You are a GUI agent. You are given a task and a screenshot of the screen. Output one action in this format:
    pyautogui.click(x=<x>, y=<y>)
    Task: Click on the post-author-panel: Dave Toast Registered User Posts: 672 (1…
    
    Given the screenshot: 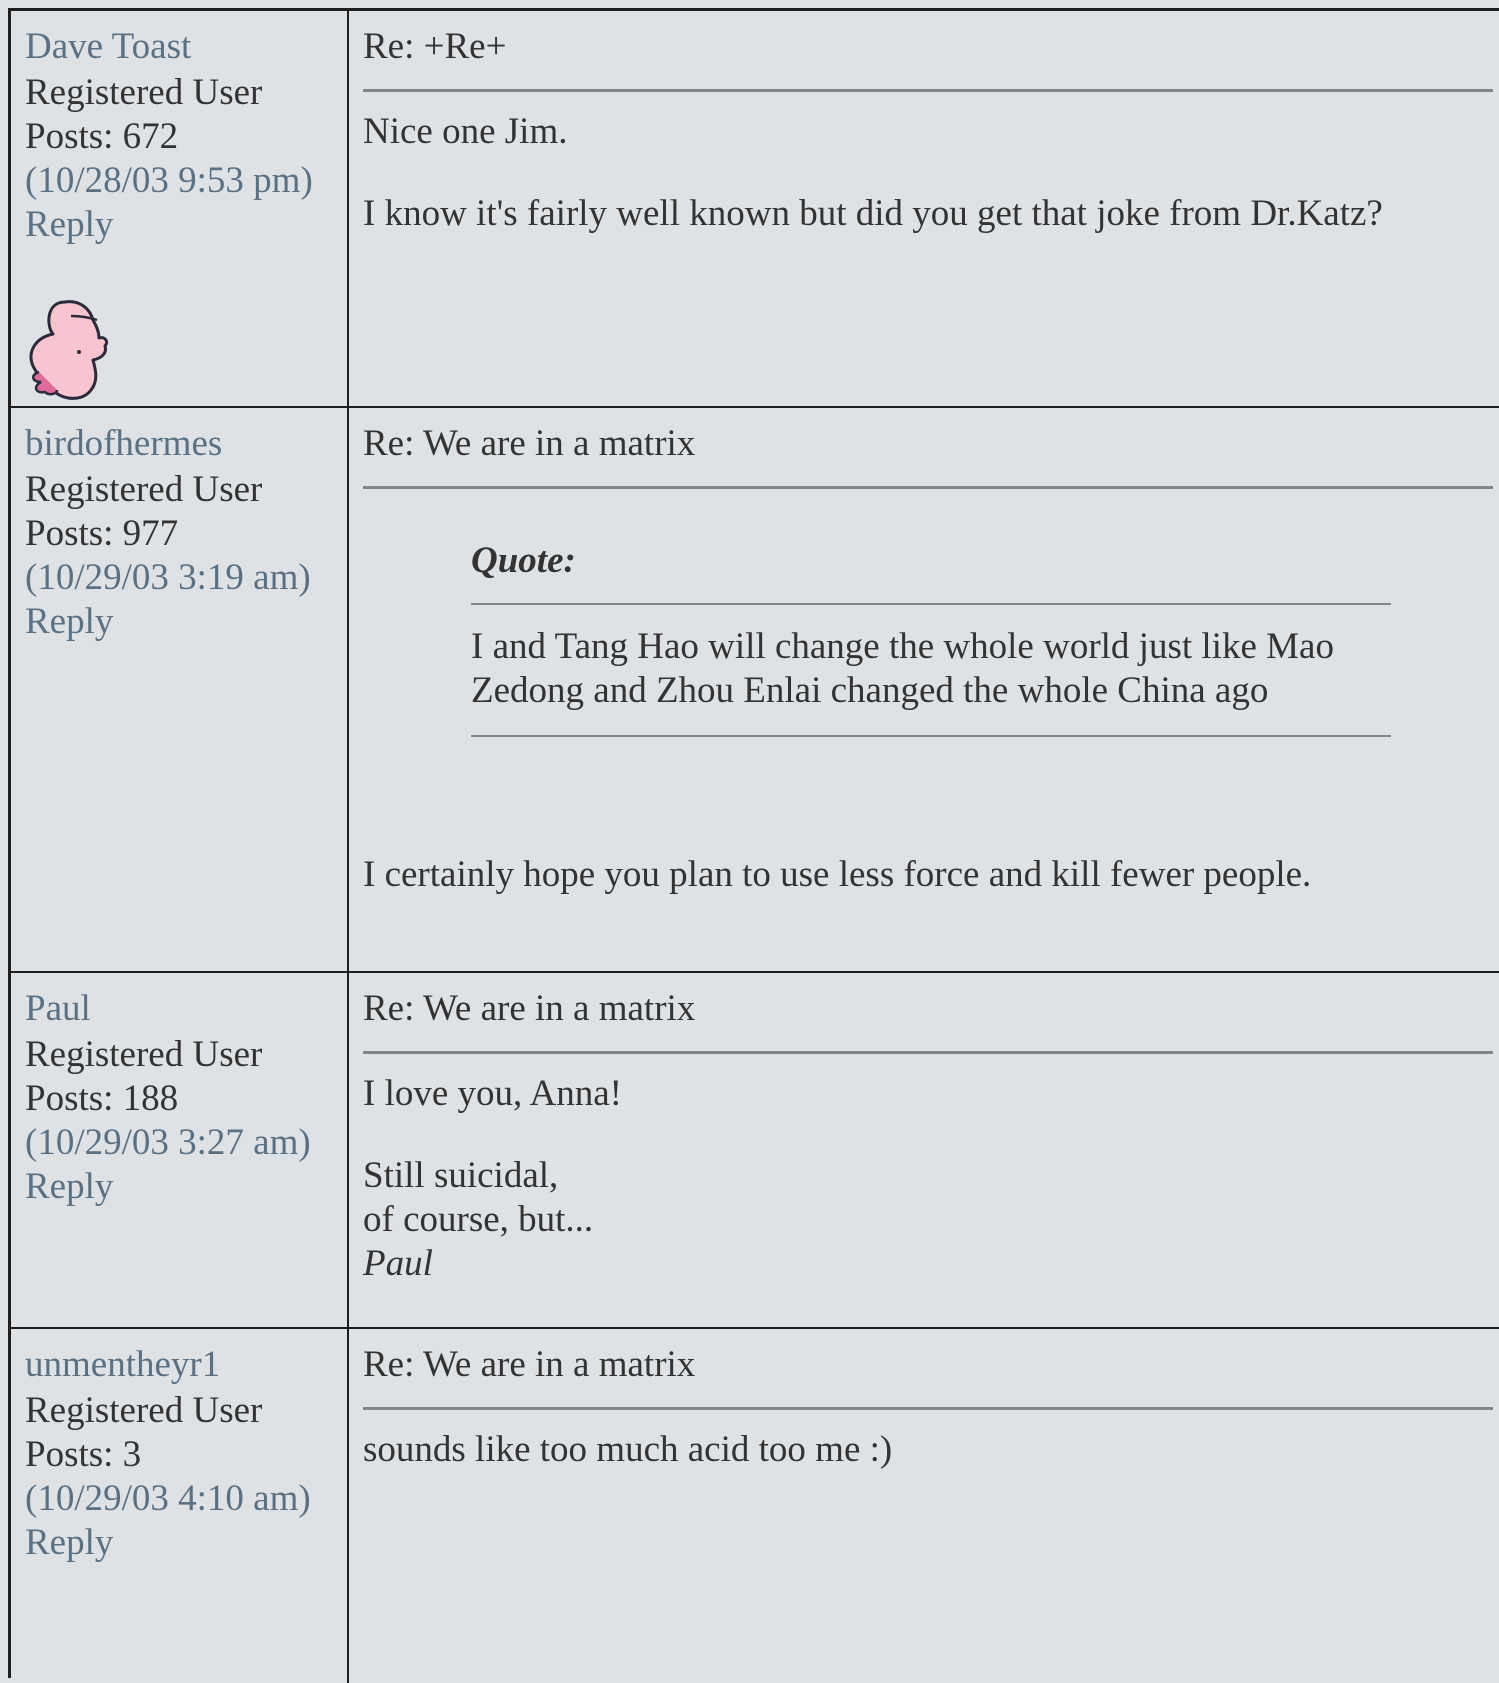 What is the action you would take?
    pyautogui.click(x=180, y=208)
    